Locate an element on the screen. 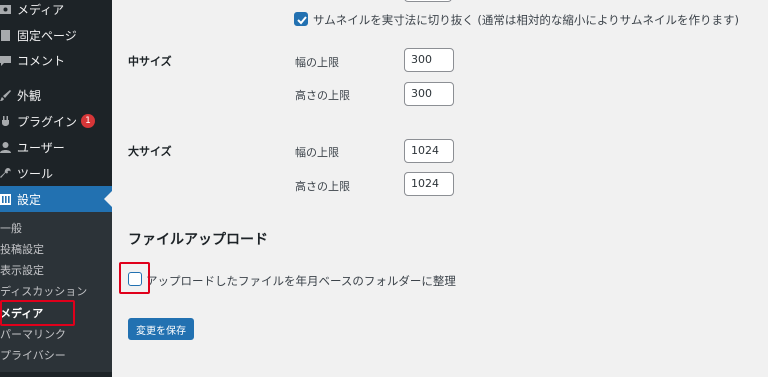  menu-label: 固定ページ is located at coordinates (47, 35).